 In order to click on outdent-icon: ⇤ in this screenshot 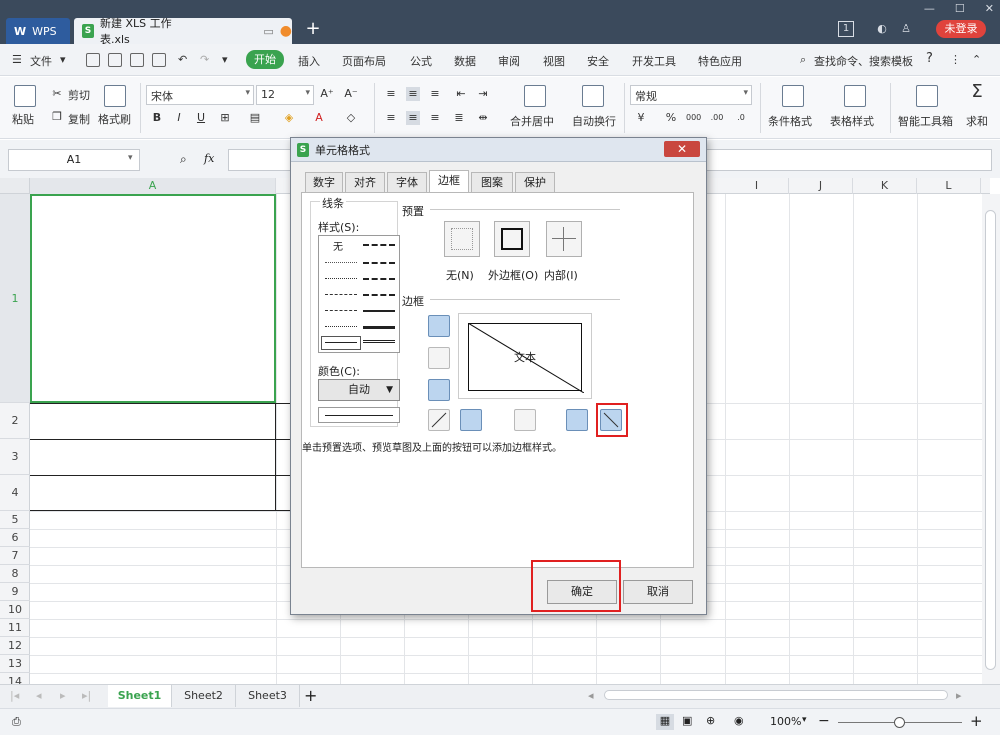, I will do `click(461, 94)`.